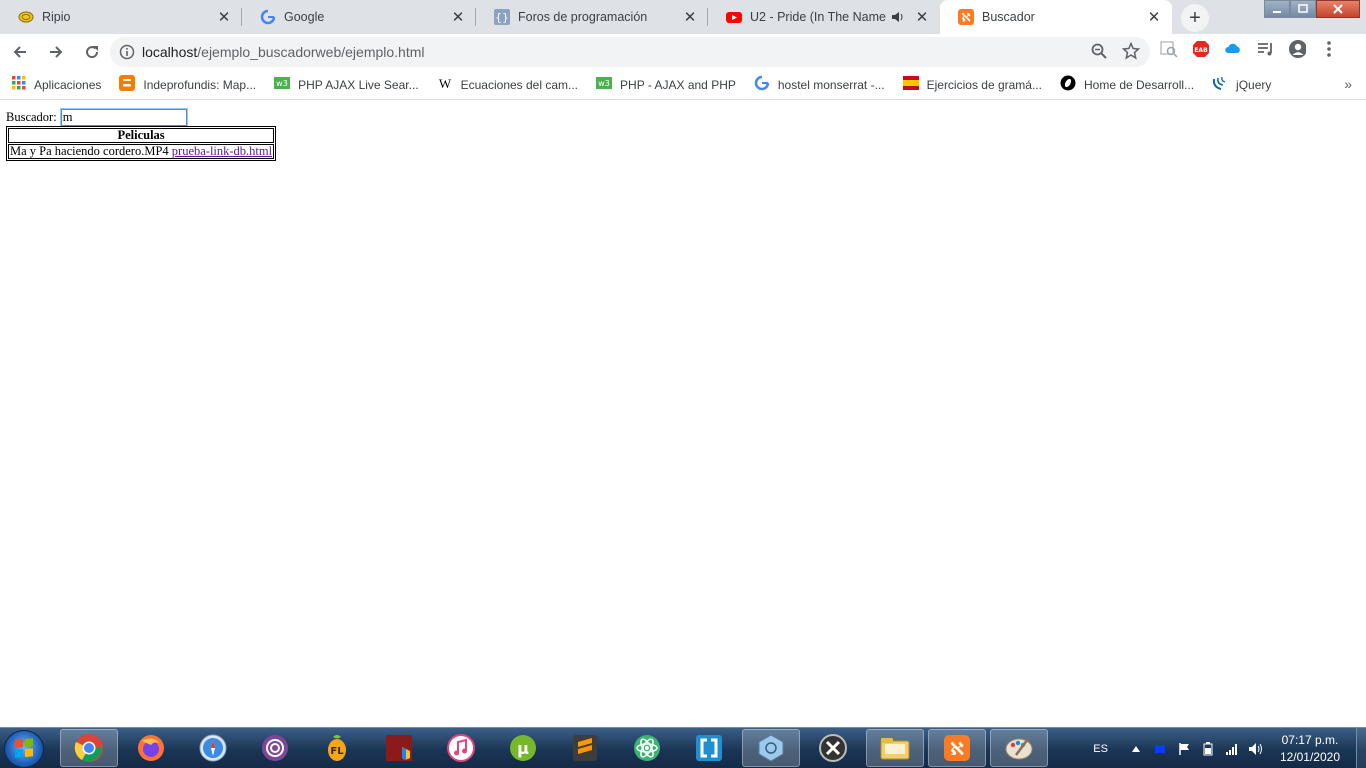 This screenshot has height=768, width=1366. Describe the element at coordinates (895, 748) in the screenshot. I see `taskbar-explorer-icon` at that location.